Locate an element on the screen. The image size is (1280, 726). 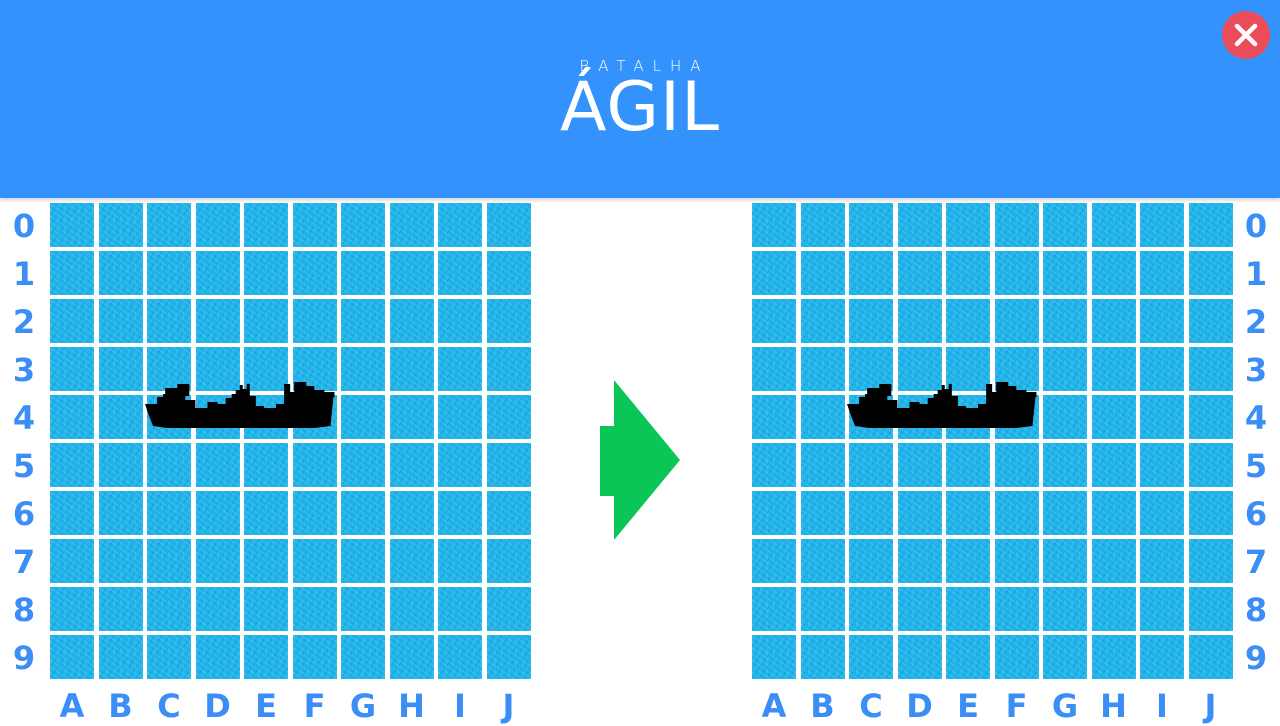
grid-cell-G6 is located at coordinates (363, 513).